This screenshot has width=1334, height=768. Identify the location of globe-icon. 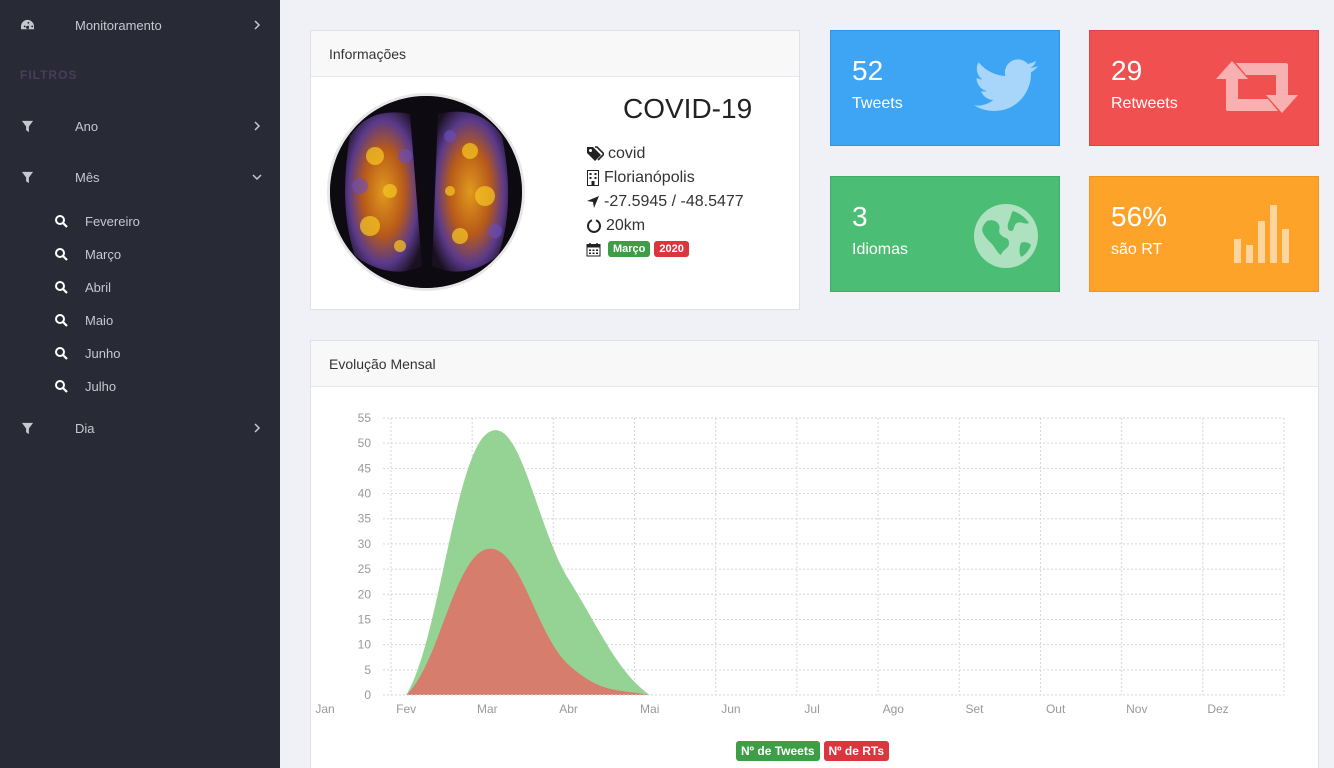
(1006, 236).